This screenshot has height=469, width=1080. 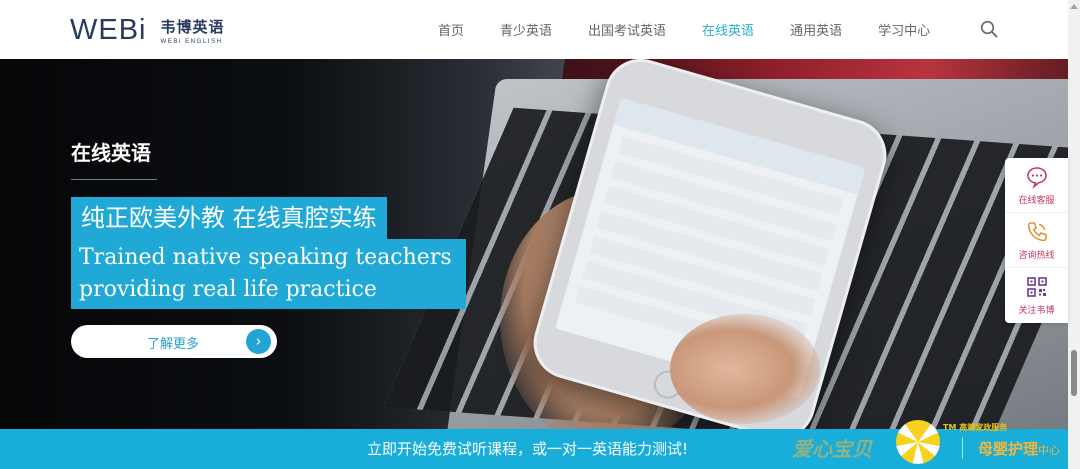 I want to click on logo-english-name: WEBi ENGLISH, so click(x=191, y=42).